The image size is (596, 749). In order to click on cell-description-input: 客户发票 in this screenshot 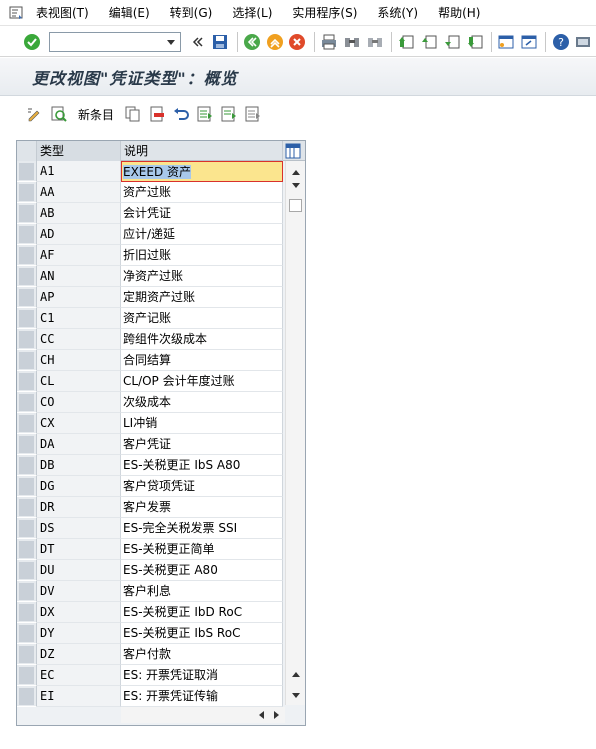, I will do `click(202, 507)`.